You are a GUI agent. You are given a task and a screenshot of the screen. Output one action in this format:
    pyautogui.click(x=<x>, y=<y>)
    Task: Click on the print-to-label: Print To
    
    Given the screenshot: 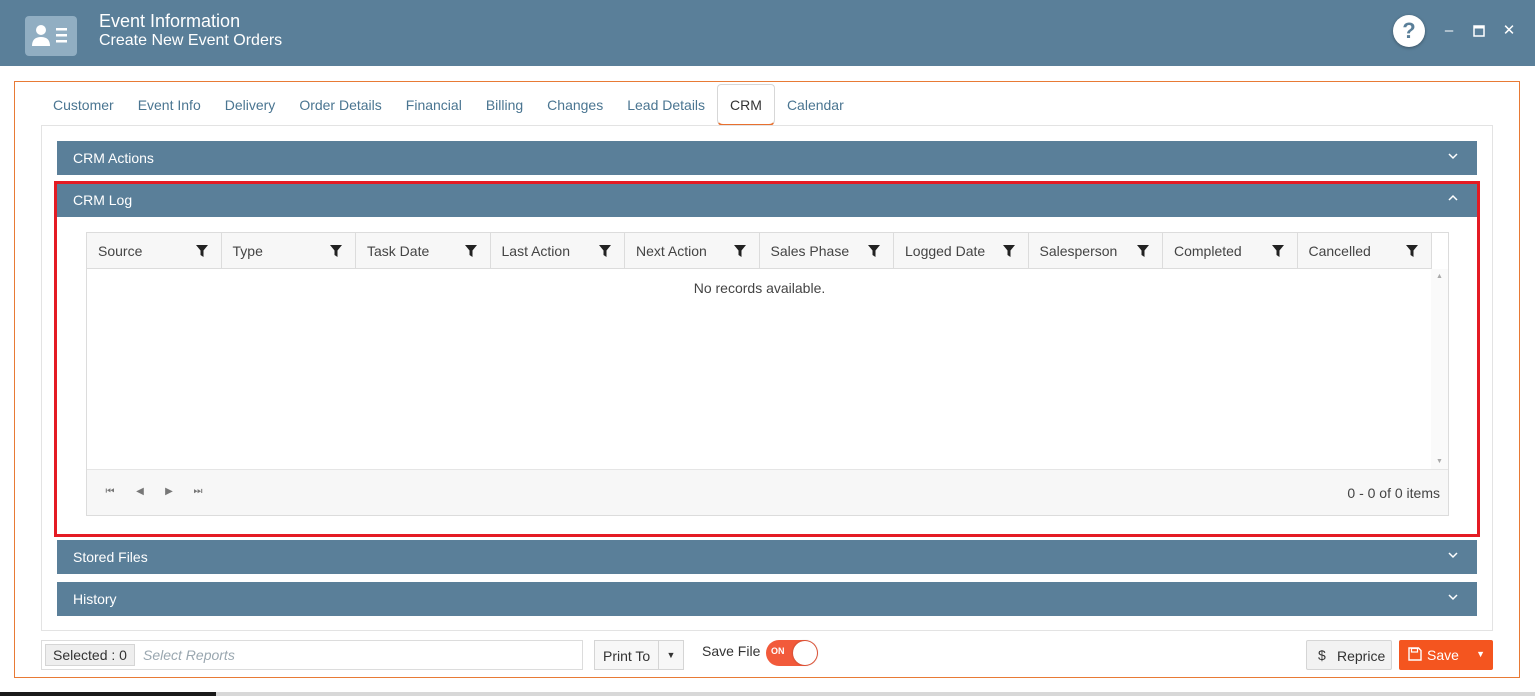 What is the action you would take?
    pyautogui.click(x=627, y=656)
    